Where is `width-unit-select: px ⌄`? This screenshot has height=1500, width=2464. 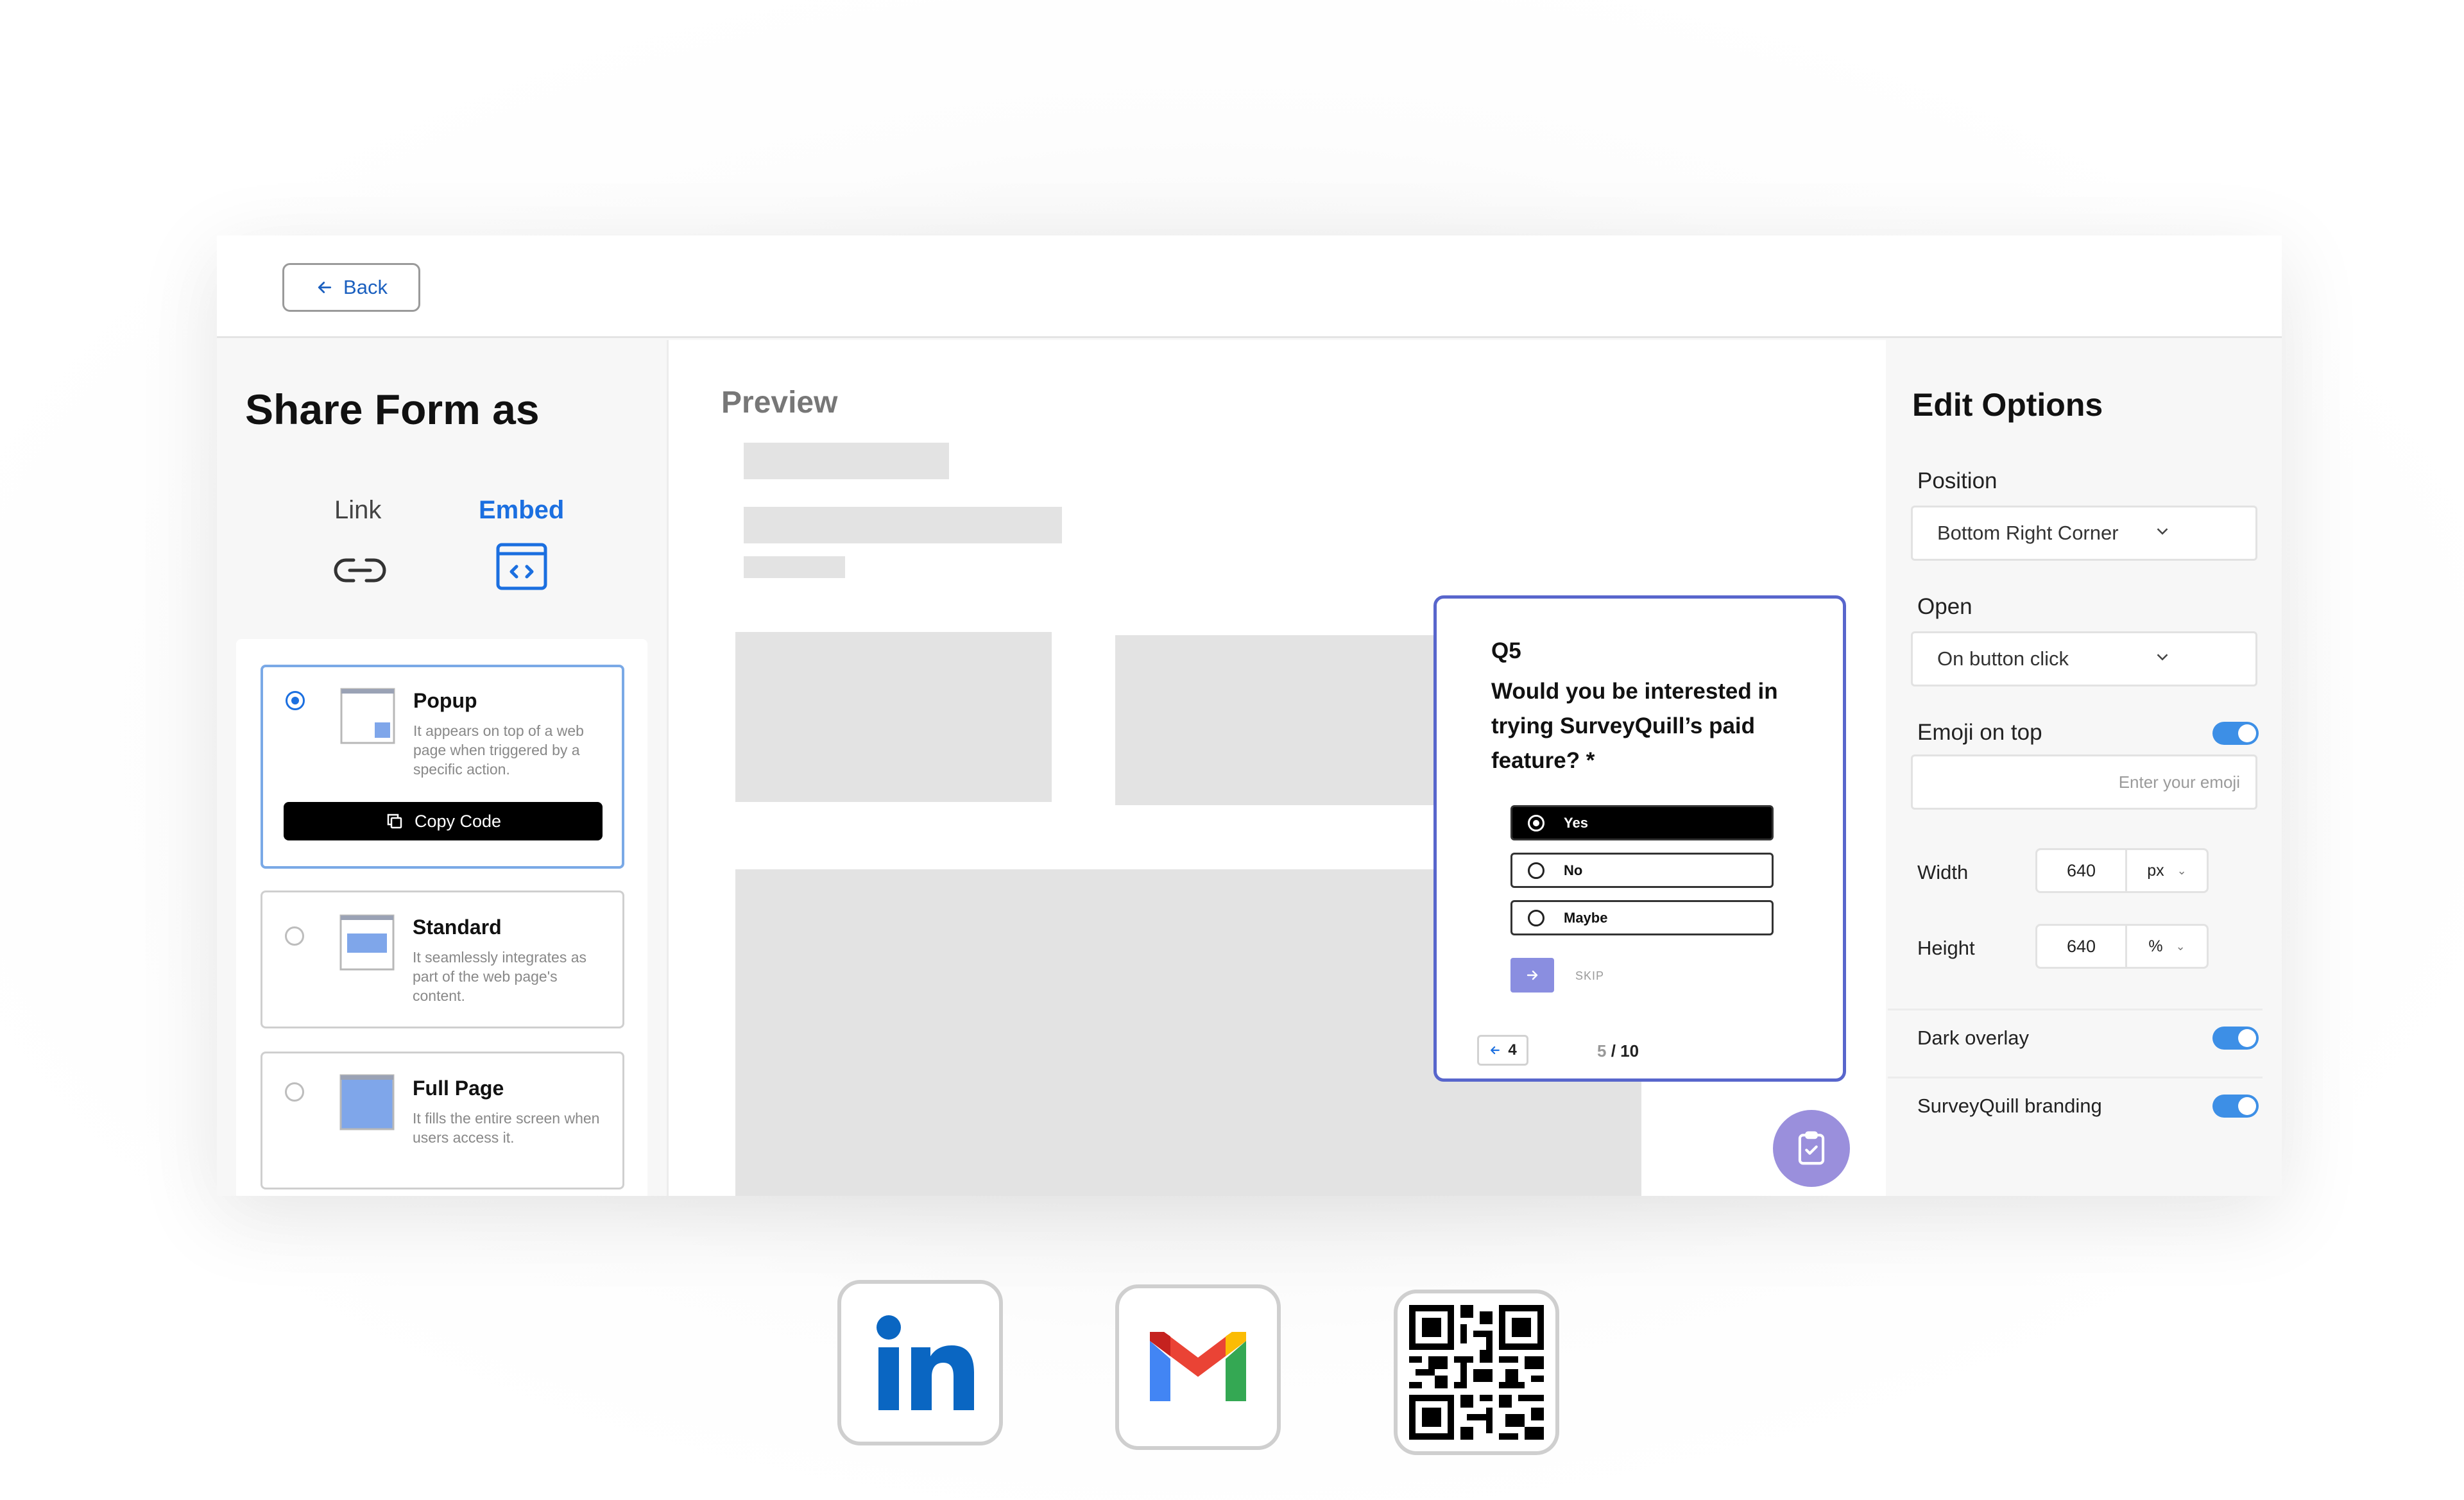
width-unit-select: px ⌄ is located at coordinates (2167, 871).